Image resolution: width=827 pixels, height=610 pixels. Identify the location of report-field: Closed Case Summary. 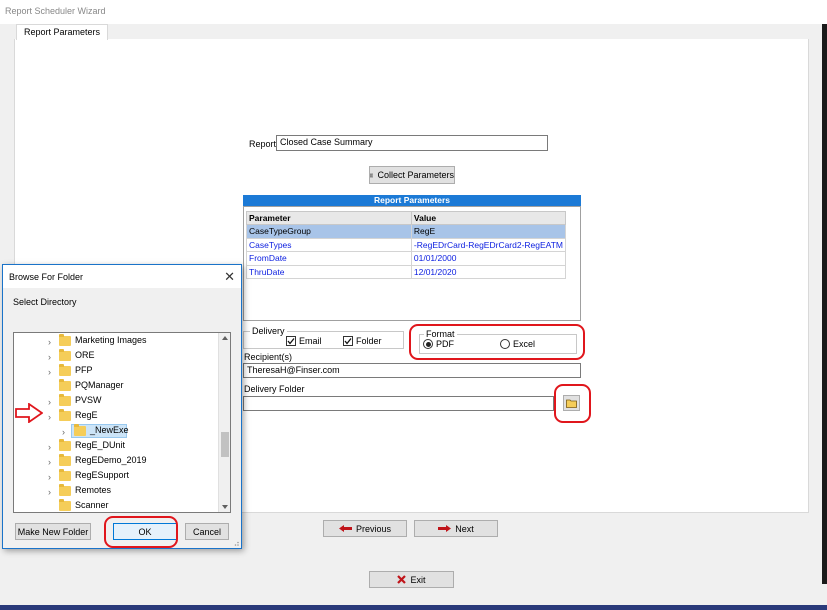
(412, 143).